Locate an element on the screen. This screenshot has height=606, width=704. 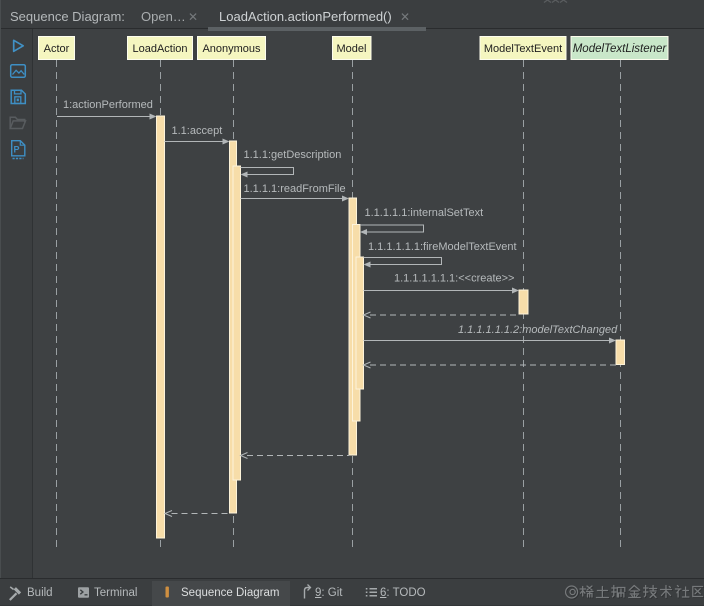
svg-text: Actor is located at coordinates (57, 49).